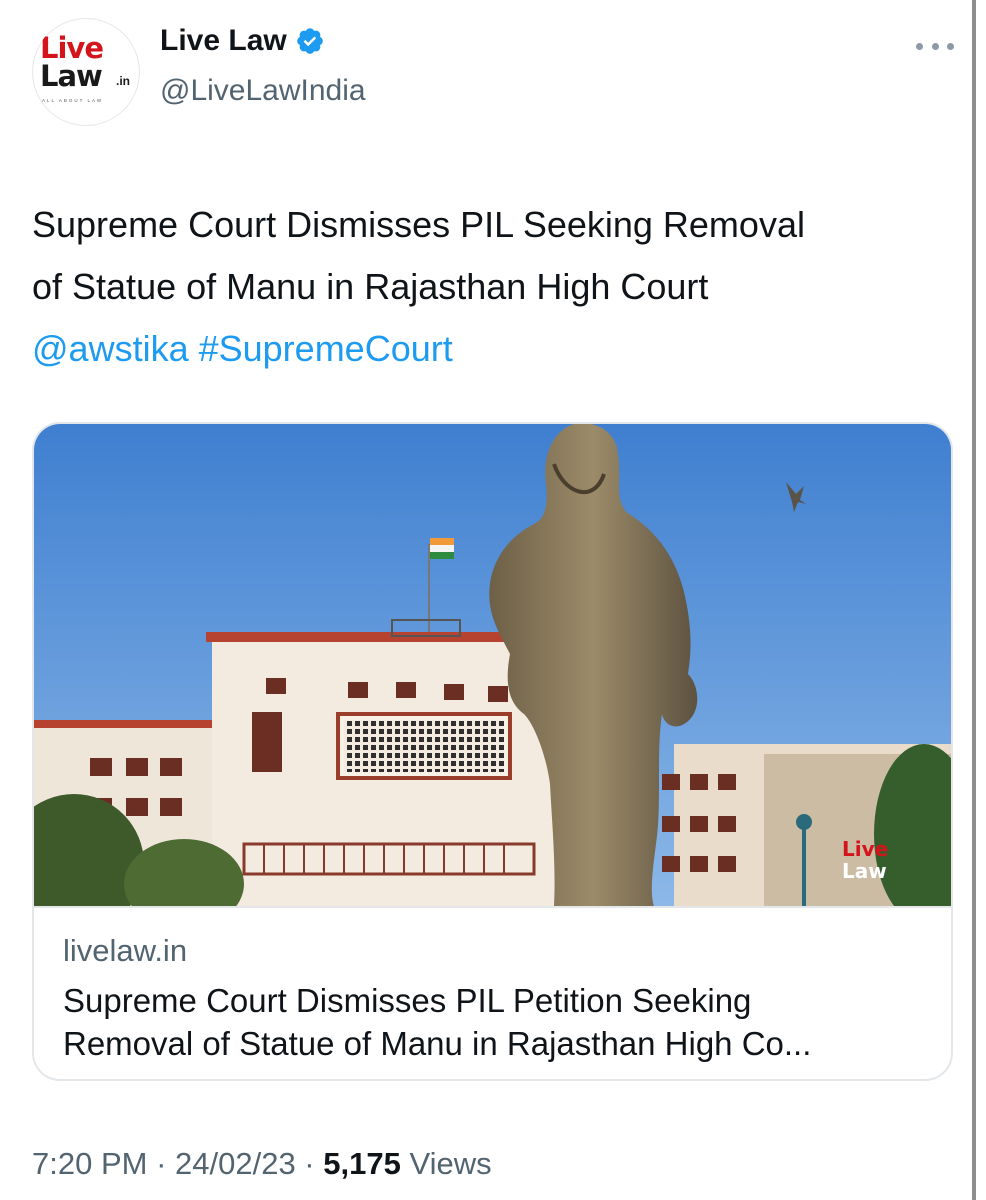 This screenshot has height=1200, width=986. I want to click on card-divider, so click(492, 907).